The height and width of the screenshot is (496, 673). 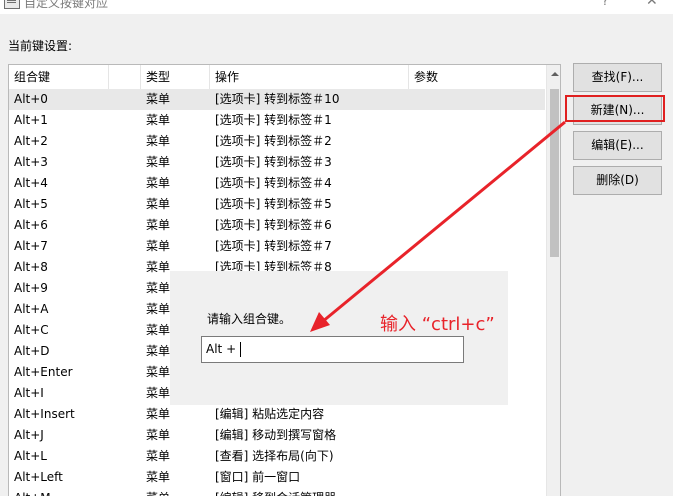 I want to click on title-bar: 自定义按键对应 ? ✕, so click(x=336, y=7).